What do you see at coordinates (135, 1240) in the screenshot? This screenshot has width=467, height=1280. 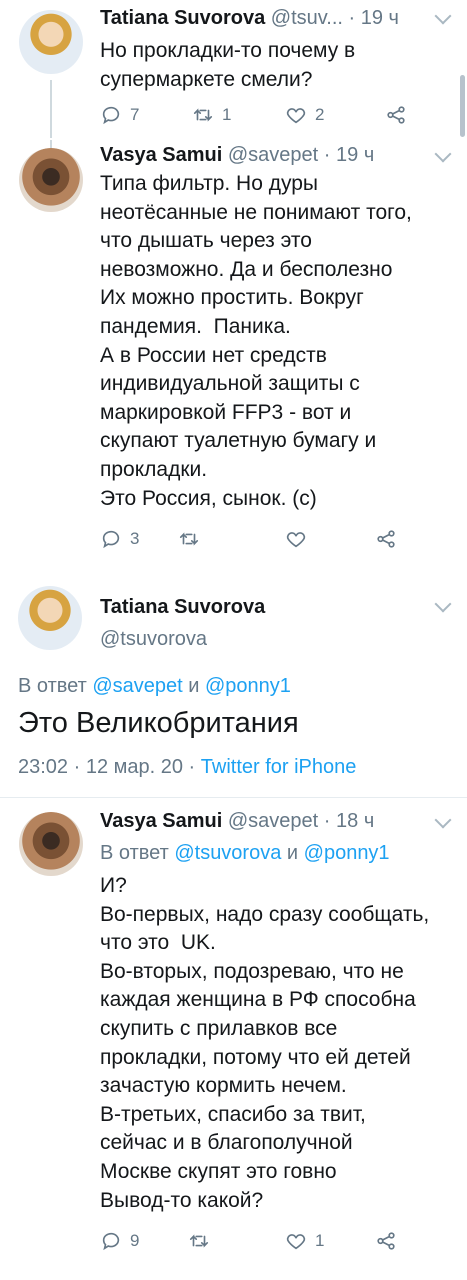 I see `reply-count: 9` at bounding box center [135, 1240].